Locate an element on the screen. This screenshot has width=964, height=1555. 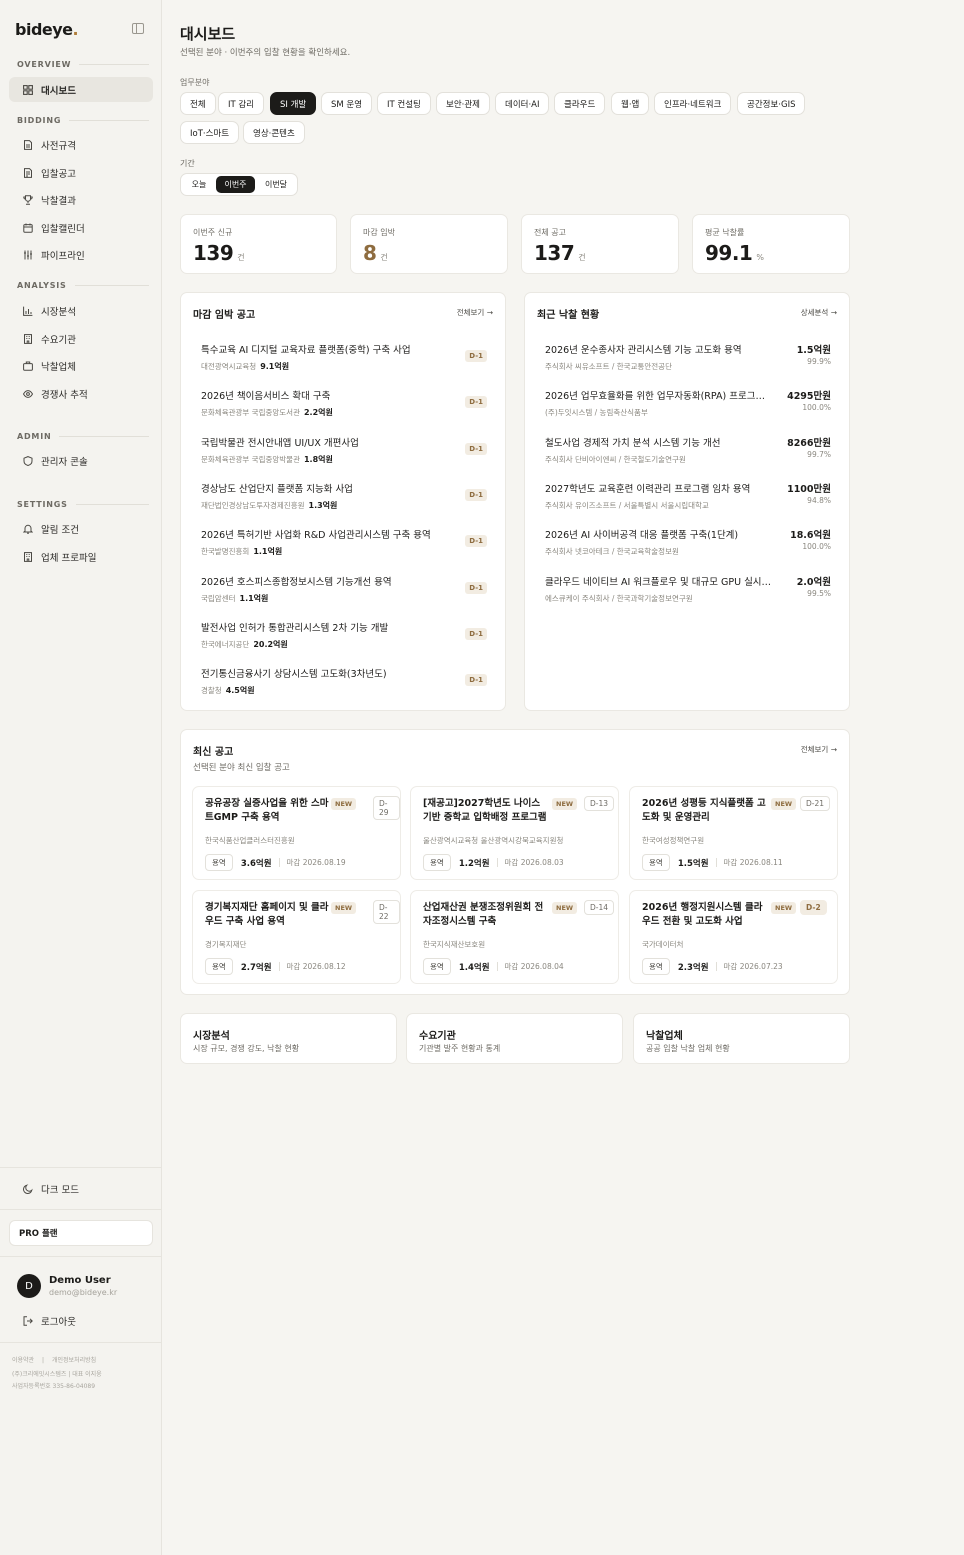
sidebar-item-prespec: 사전규격 is located at coordinates (81, 144).